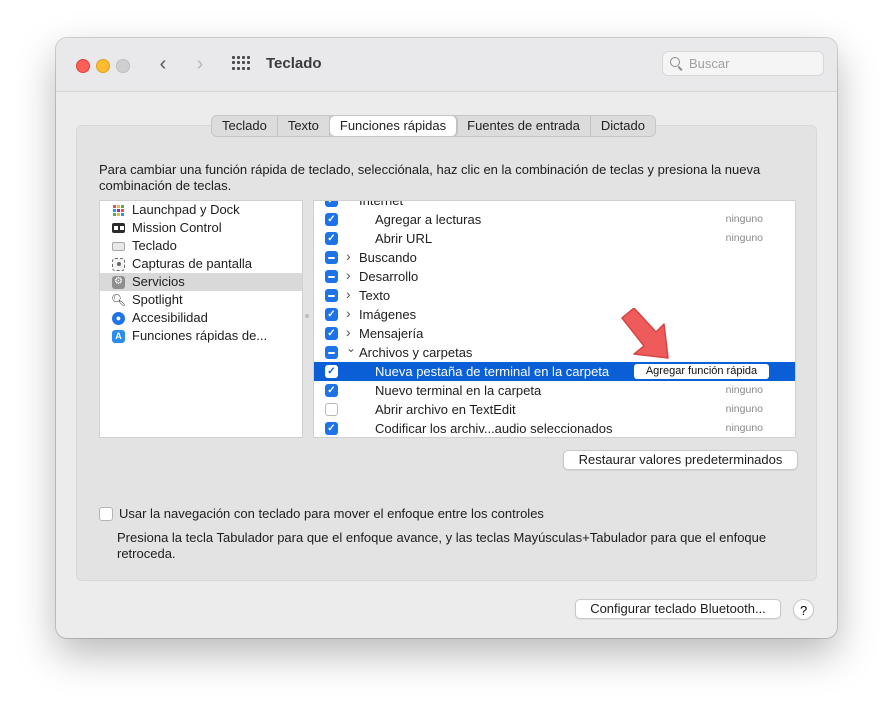 The image size is (893, 712). I want to click on category-item: ● Accesibilidad, so click(201, 318).